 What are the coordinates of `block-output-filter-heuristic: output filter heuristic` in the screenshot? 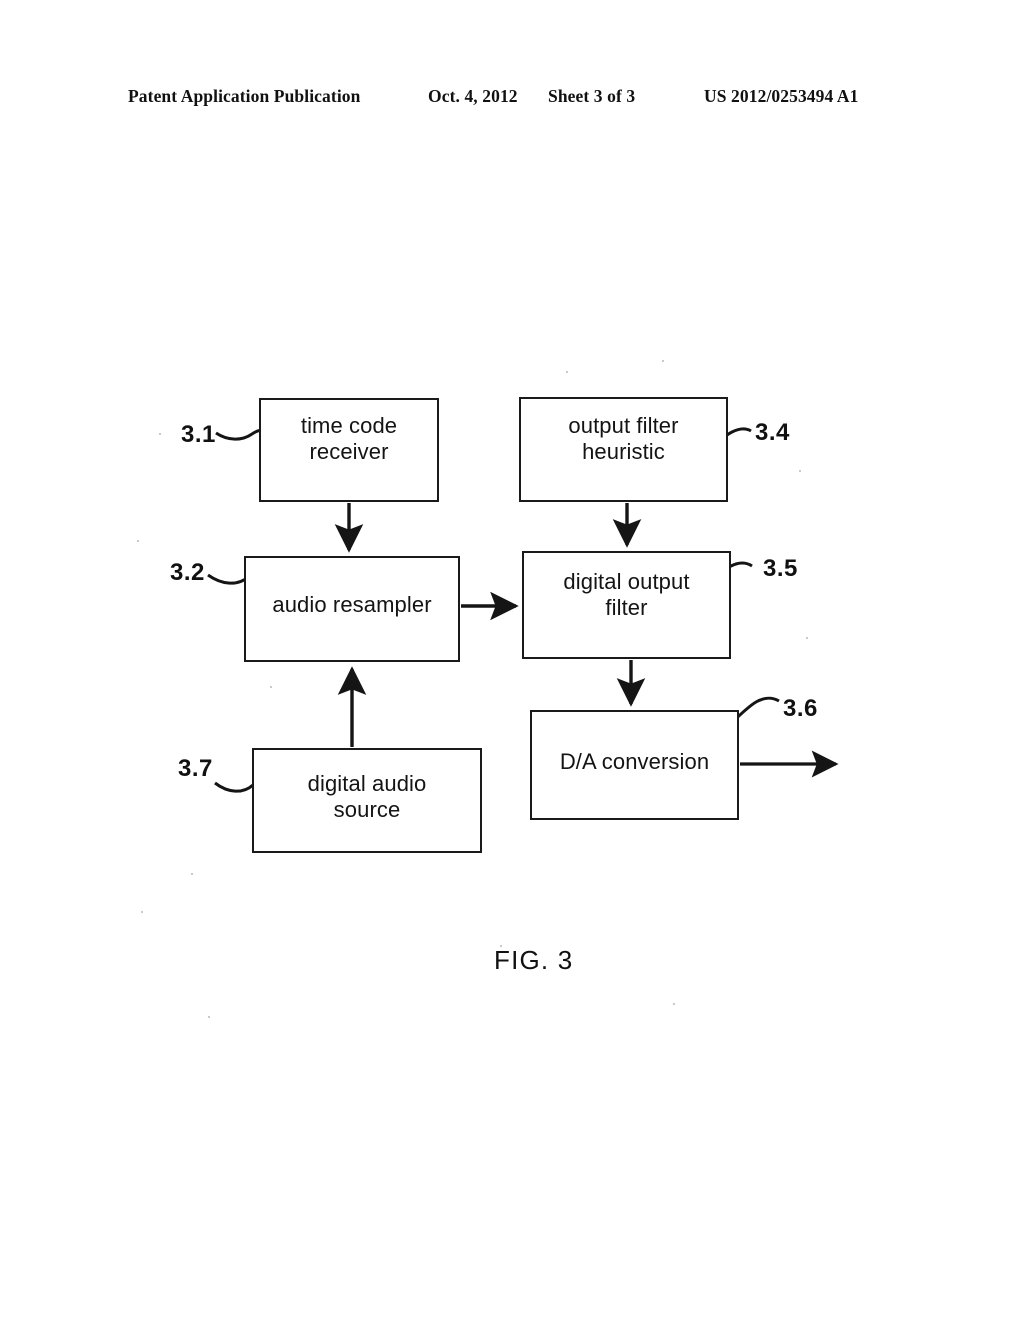 It's located at (623, 449).